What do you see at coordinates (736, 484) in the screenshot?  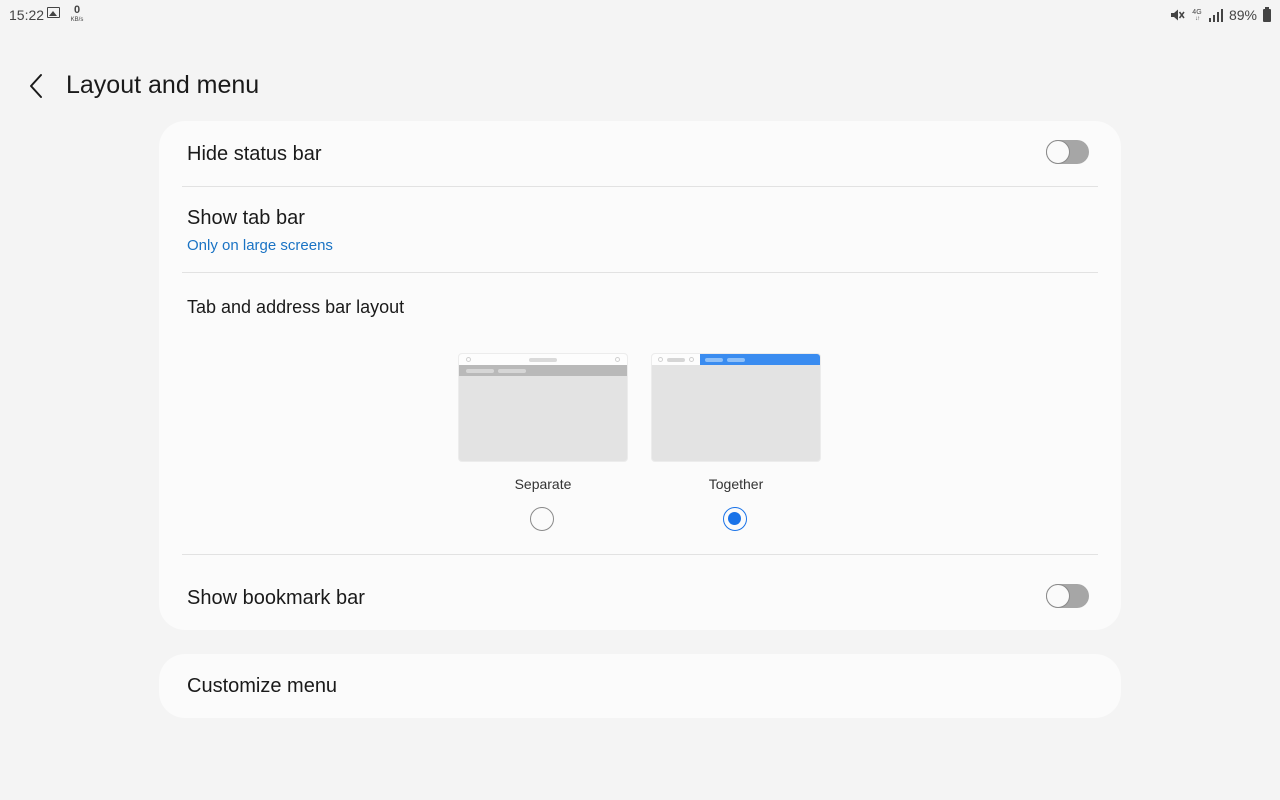 I see `together-label: Together` at bounding box center [736, 484].